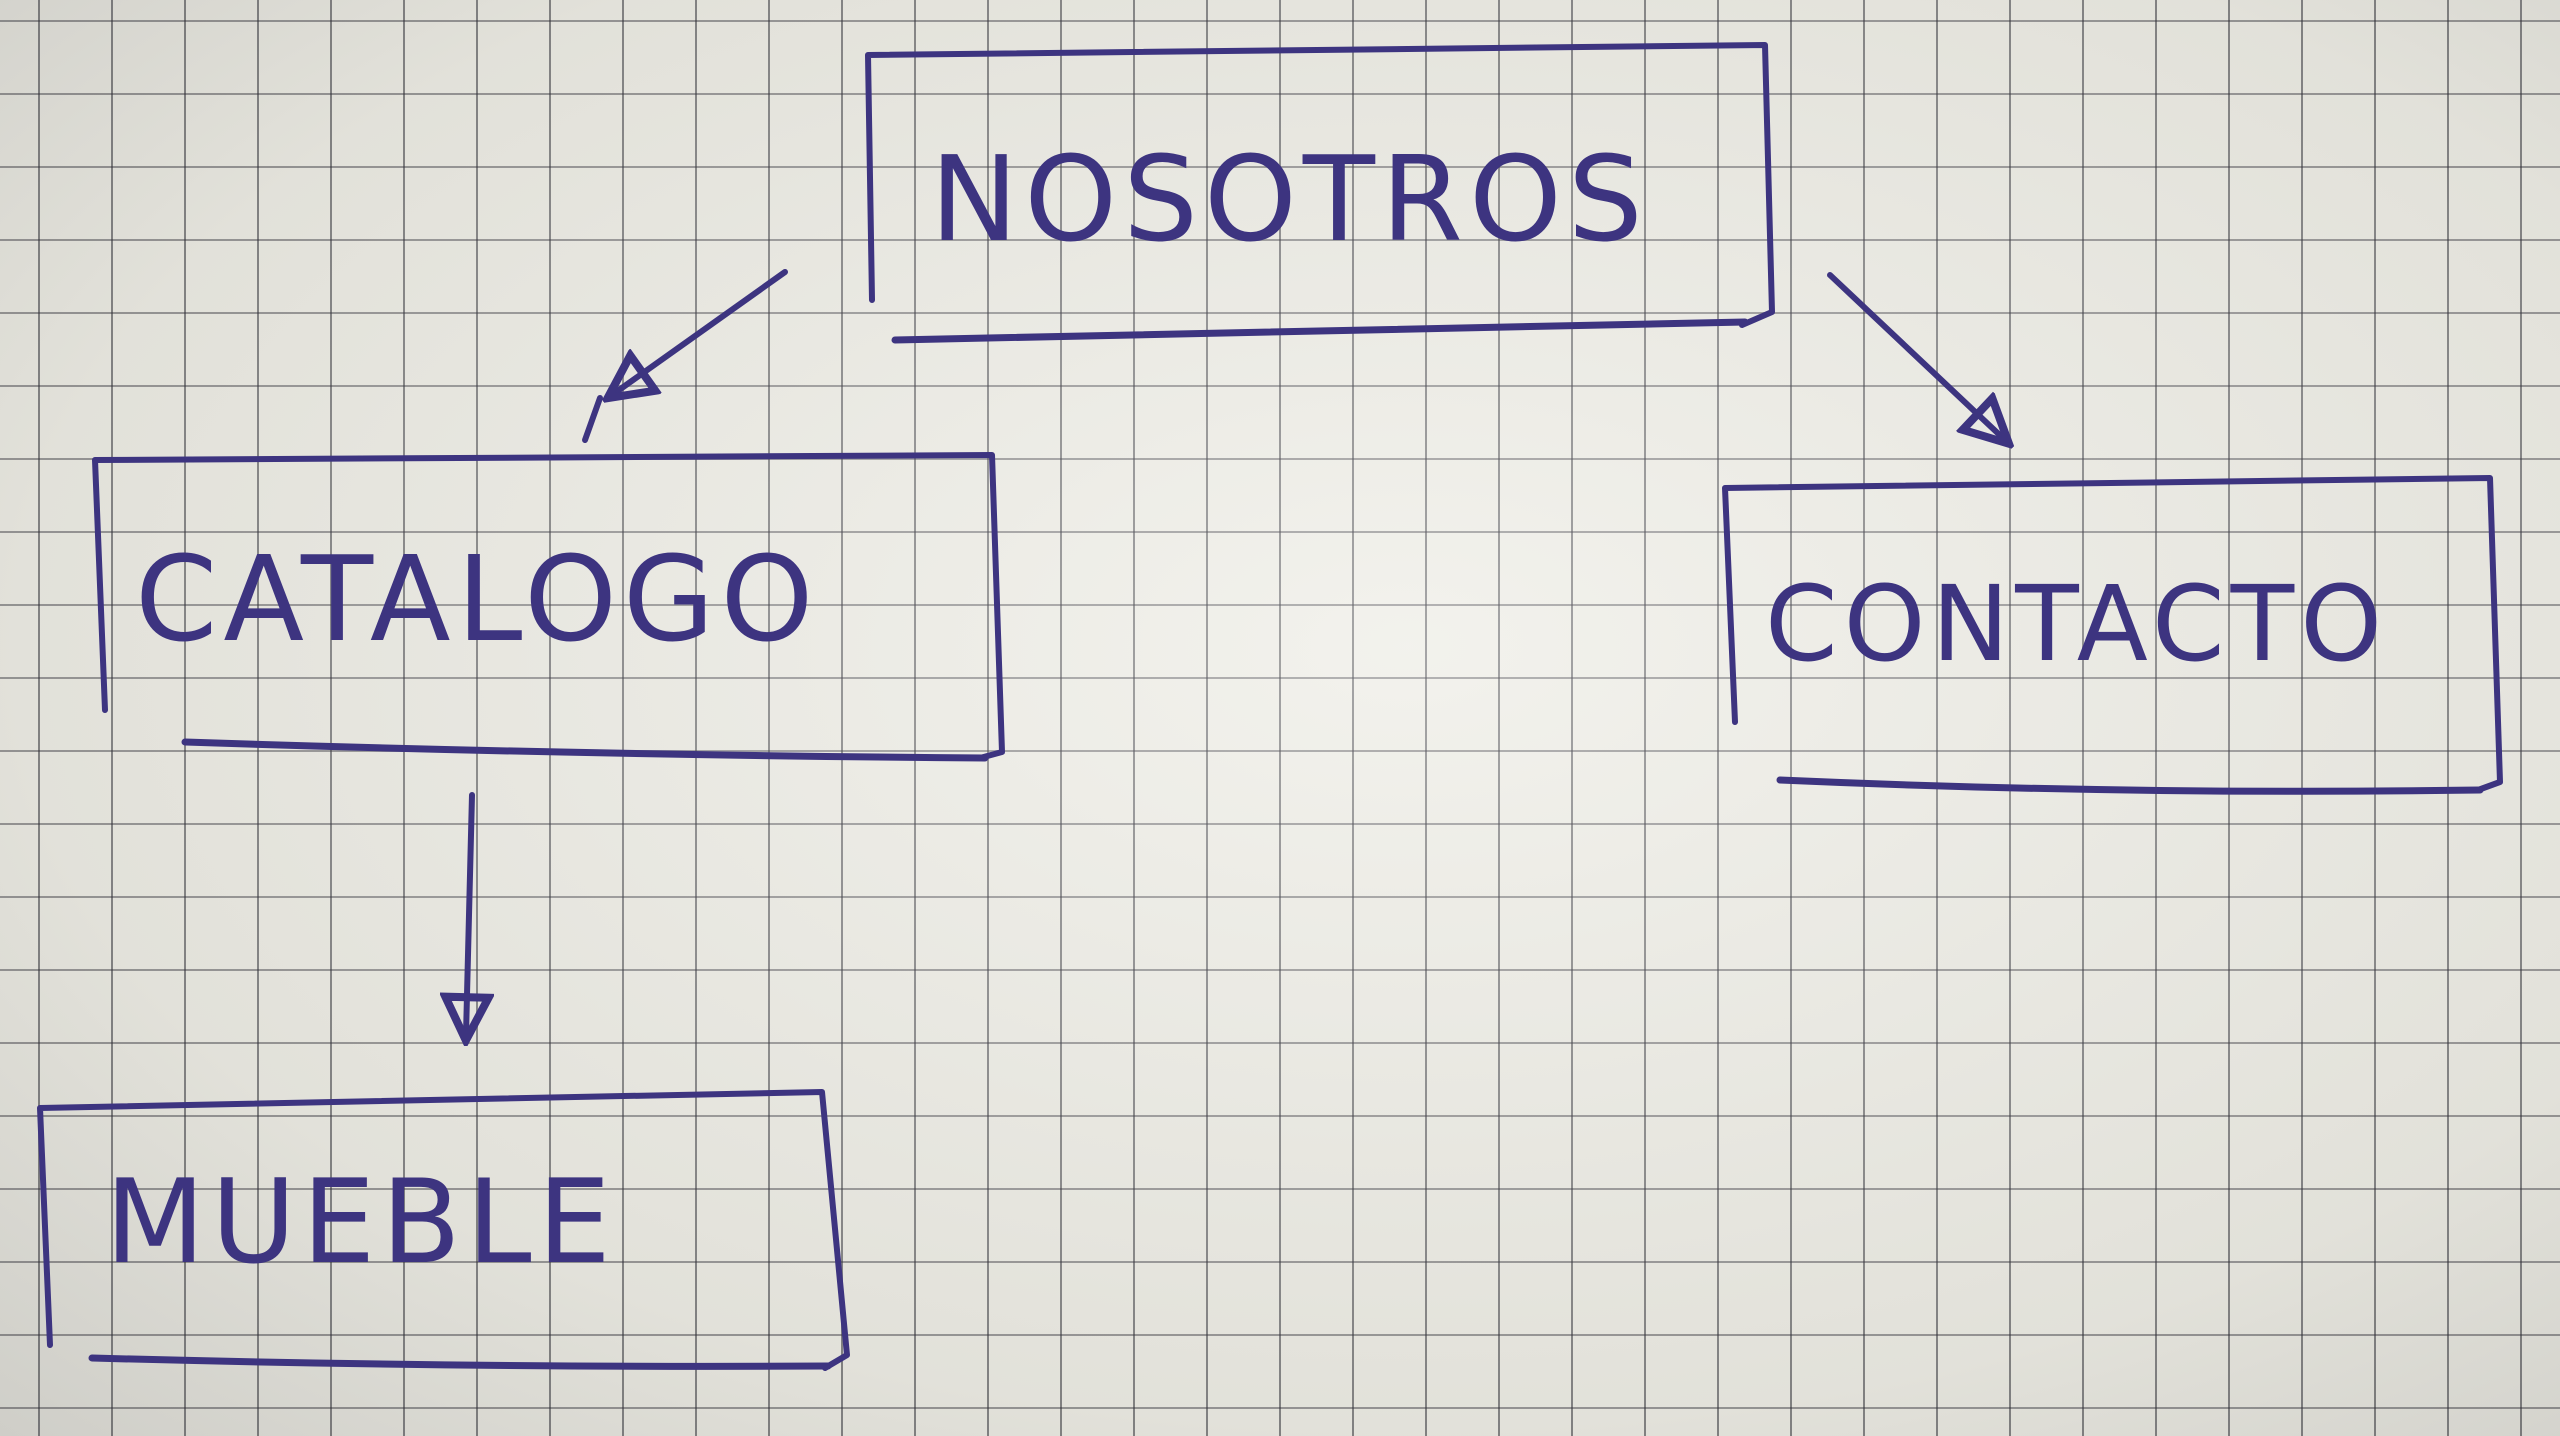 The height and width of the screenshot is (1436, 2560). I want to click on edge-nosotros-contacto, so click(1916, 356).